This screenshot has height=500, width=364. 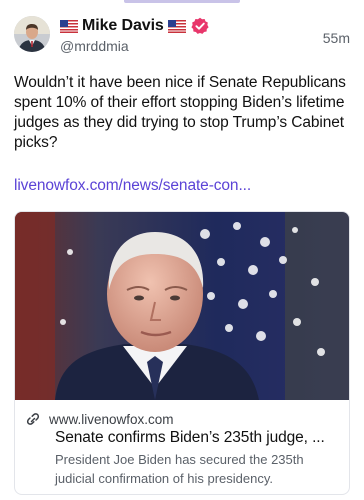 What do you see at coordinates (336, 38) in the screenshot?
I see `post-timestamp: 55m` at bounding box center [336, 38].